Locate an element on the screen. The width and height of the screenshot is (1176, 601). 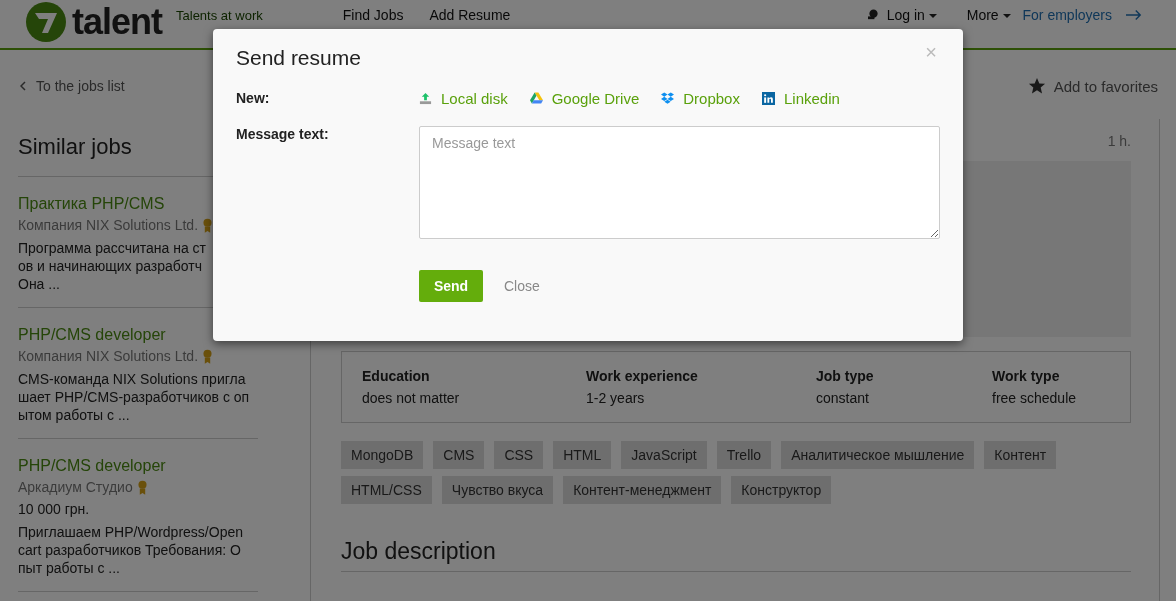
upload-source-link: Dropbox is located at coordinates (700, 98).